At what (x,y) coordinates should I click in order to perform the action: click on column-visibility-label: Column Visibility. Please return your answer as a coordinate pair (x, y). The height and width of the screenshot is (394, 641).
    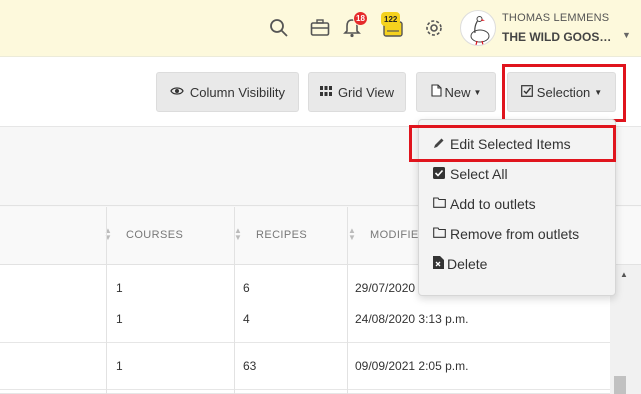
    Looking at the image, I should click on (237, 92).